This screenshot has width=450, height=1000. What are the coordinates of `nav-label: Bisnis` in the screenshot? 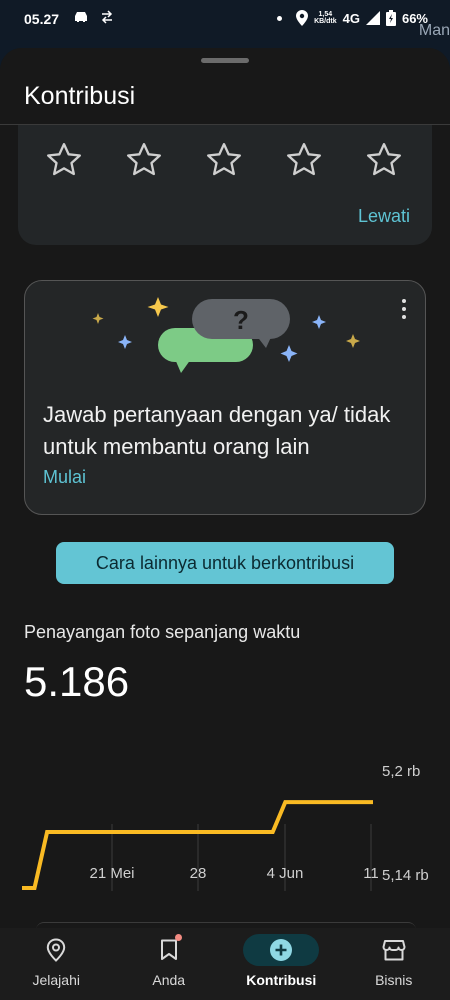 It's located at (394, 980).